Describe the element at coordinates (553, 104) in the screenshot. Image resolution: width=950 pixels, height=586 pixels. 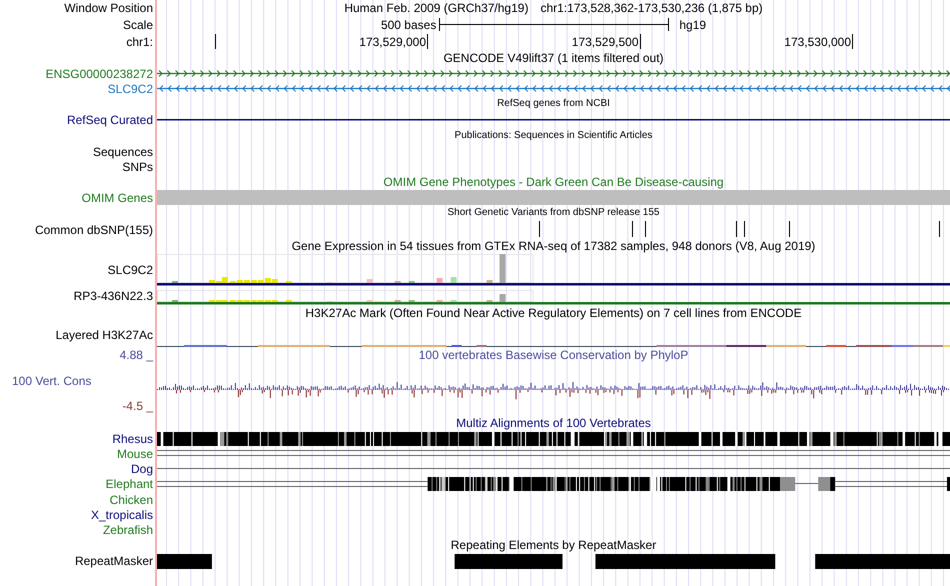
I see `track-title: RefSeq genes from NCBI` at that location.